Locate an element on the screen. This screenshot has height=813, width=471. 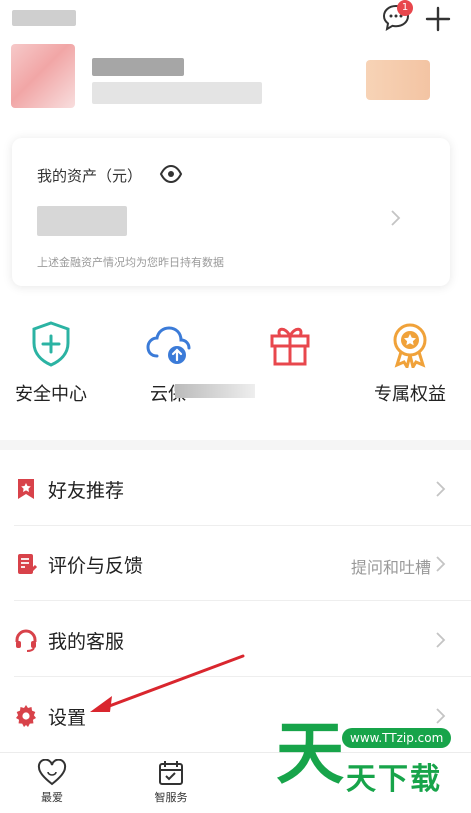
assets-title: 我的资产（元） is located at coordinates (90, 176).